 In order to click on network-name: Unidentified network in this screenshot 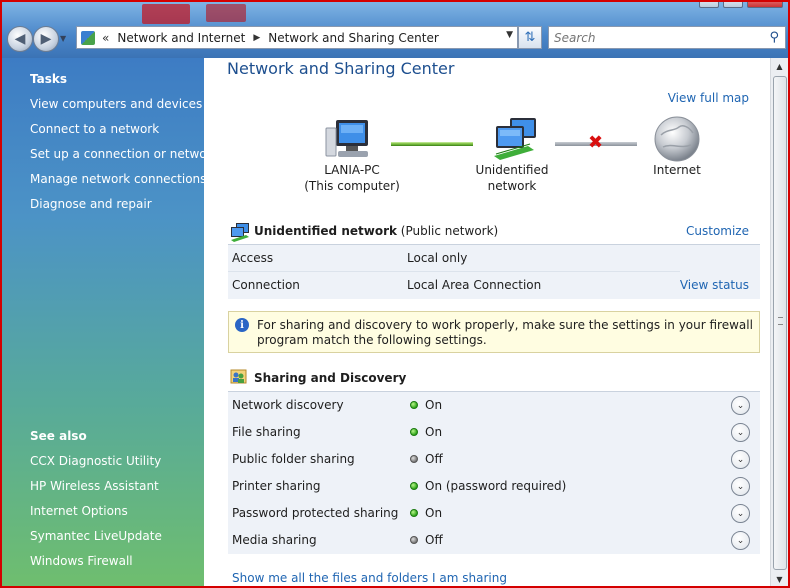, I will do `click(325, 231)`.